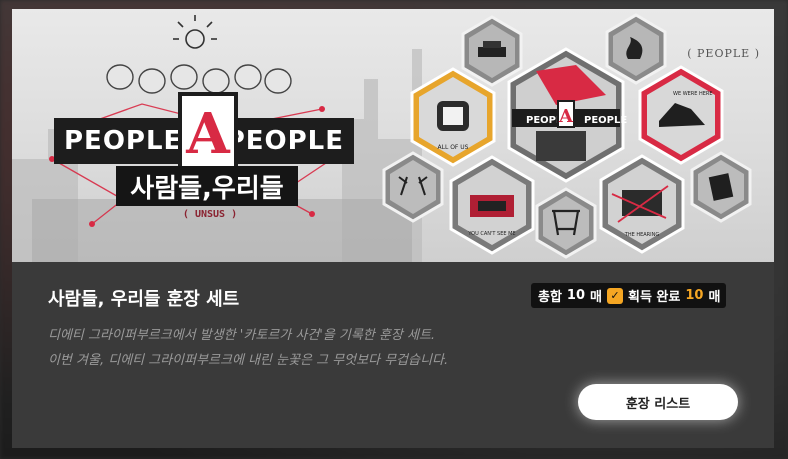  What do you see at coordinates (144, 299) in the screenshot?
I see `set-title: 사람들, 우리들 훈장 세트` at bounding box center [144, 299].